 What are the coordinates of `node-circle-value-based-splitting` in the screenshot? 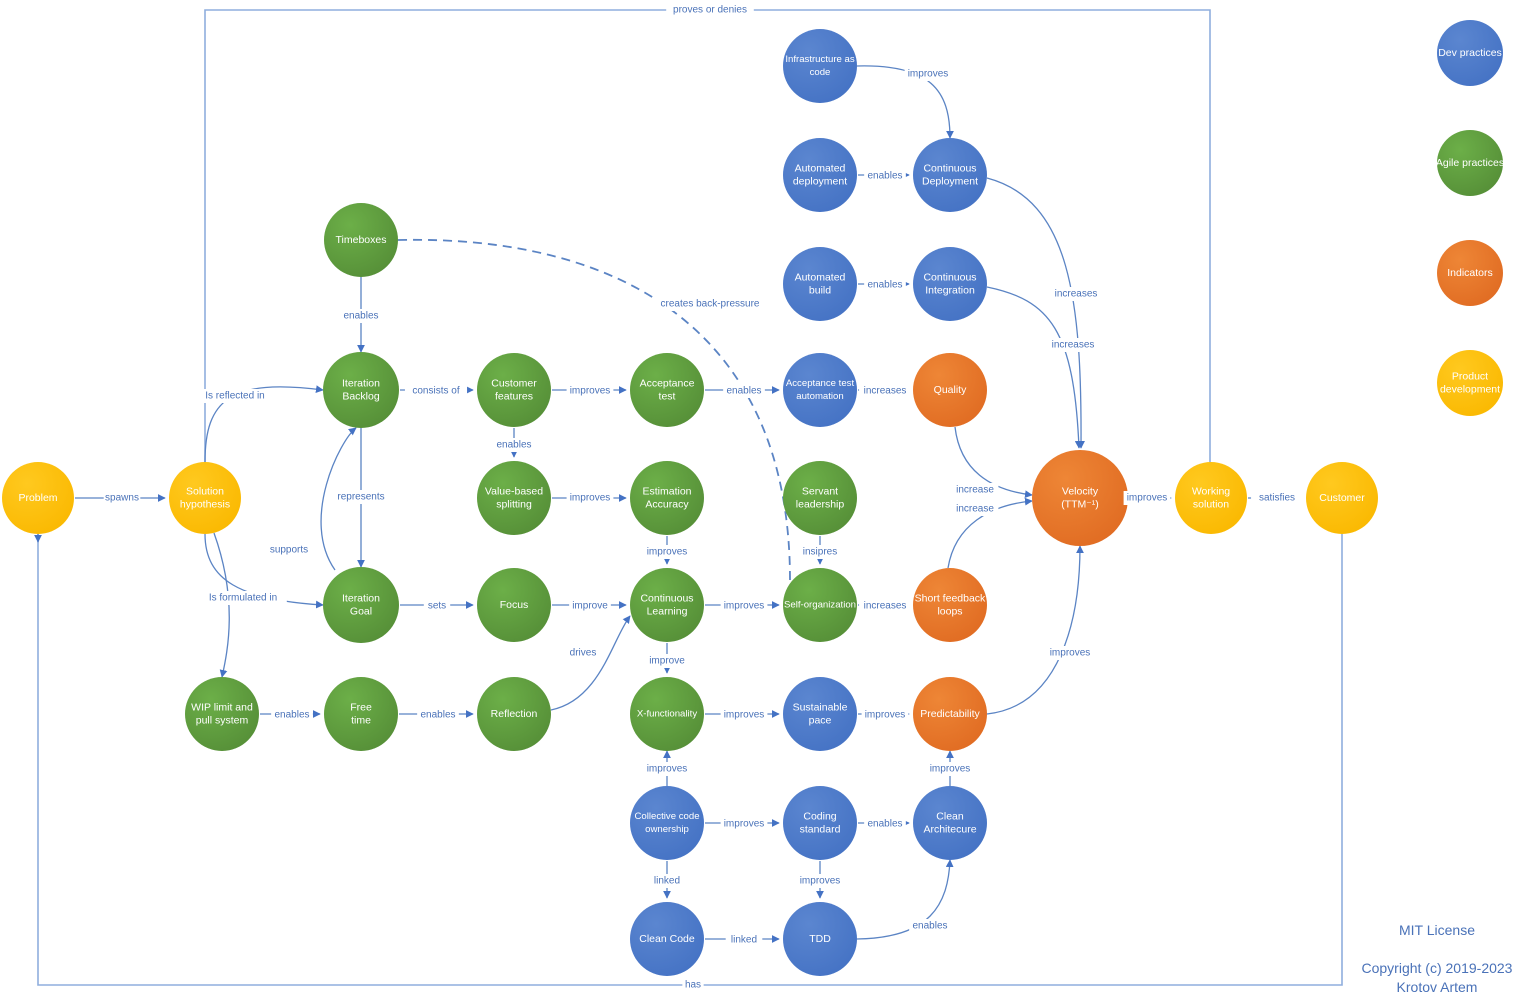 It's located at (514, 498).